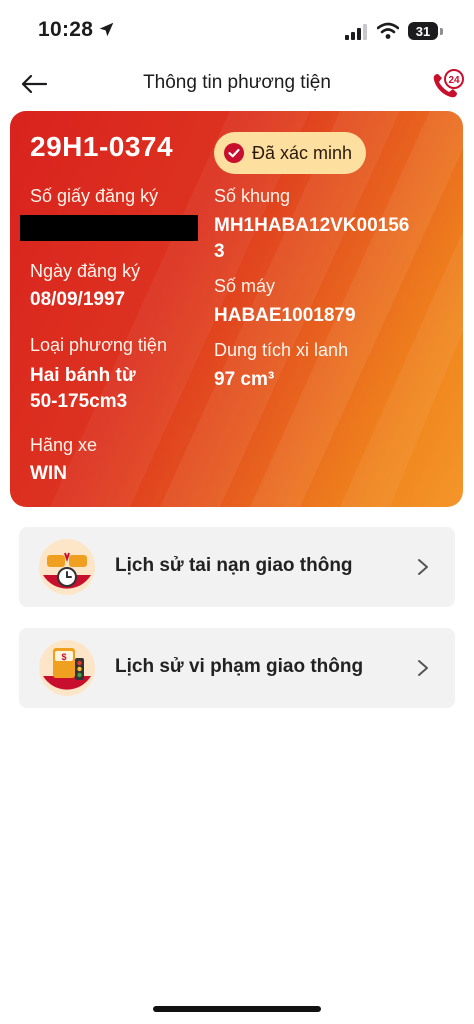 The width and height of the screenshot is (474, 1024). I want to click on brand-value: WIN, so click(48, 473).